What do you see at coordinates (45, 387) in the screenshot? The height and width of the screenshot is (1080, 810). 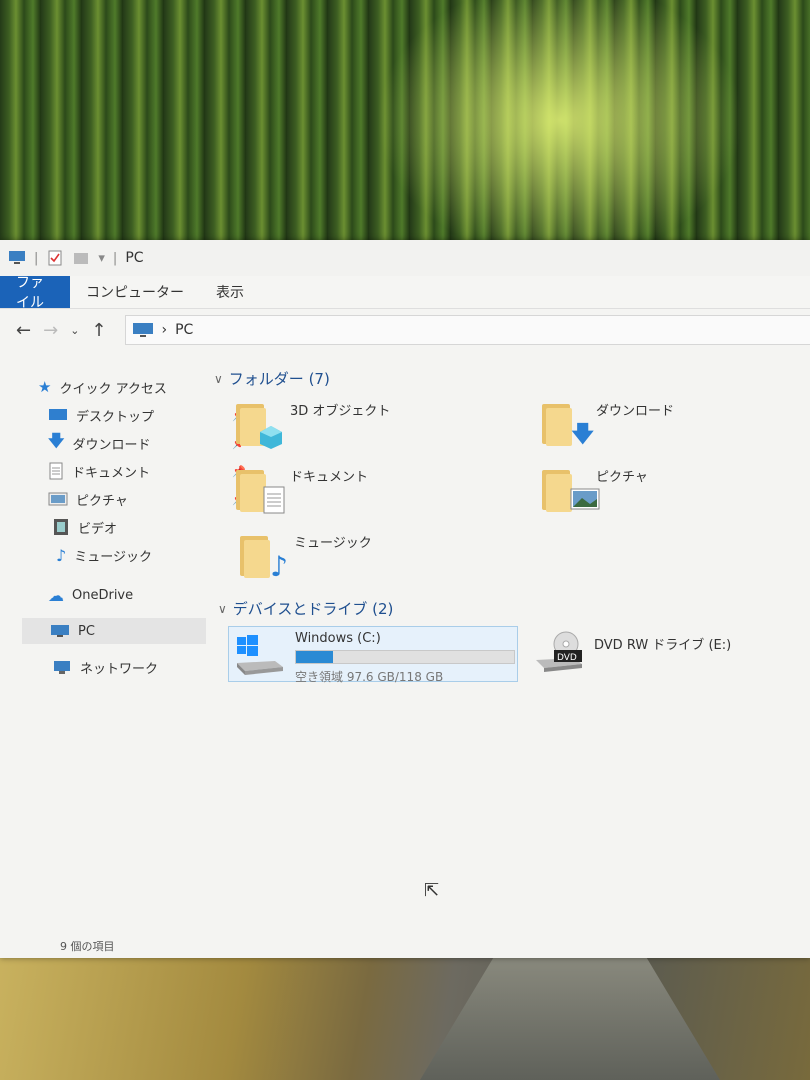 I see `star-icon: ★` at bounding box center [45, 387].